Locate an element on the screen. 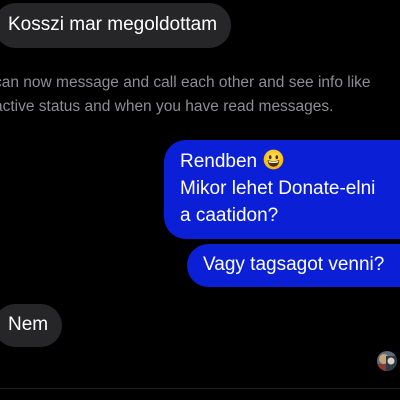 This screenshot has height=400, width=400. message-text: Rendben is located at coordinates (219, 161).